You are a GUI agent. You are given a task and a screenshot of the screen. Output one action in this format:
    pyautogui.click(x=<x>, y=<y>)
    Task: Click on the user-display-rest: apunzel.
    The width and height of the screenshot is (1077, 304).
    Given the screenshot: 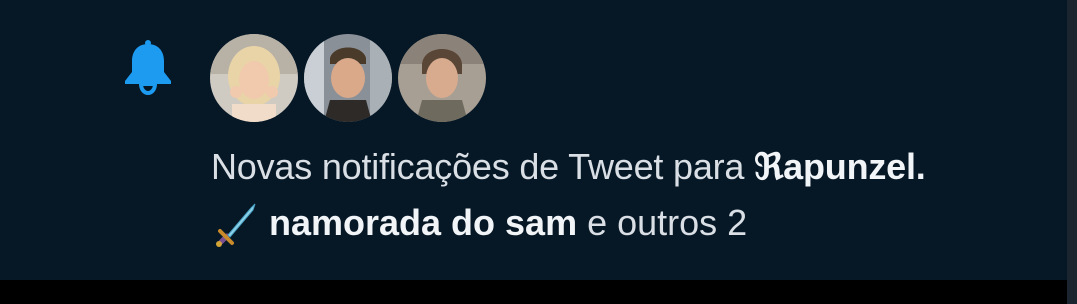 What is the action you would take?
    pyautogui.click(x=854, y=166)
    